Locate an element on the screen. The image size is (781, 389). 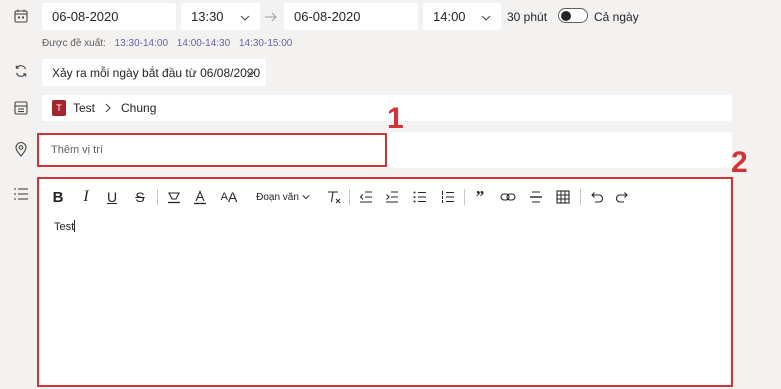
end-time-select: 14:00 is located at coordinates (462, 16).